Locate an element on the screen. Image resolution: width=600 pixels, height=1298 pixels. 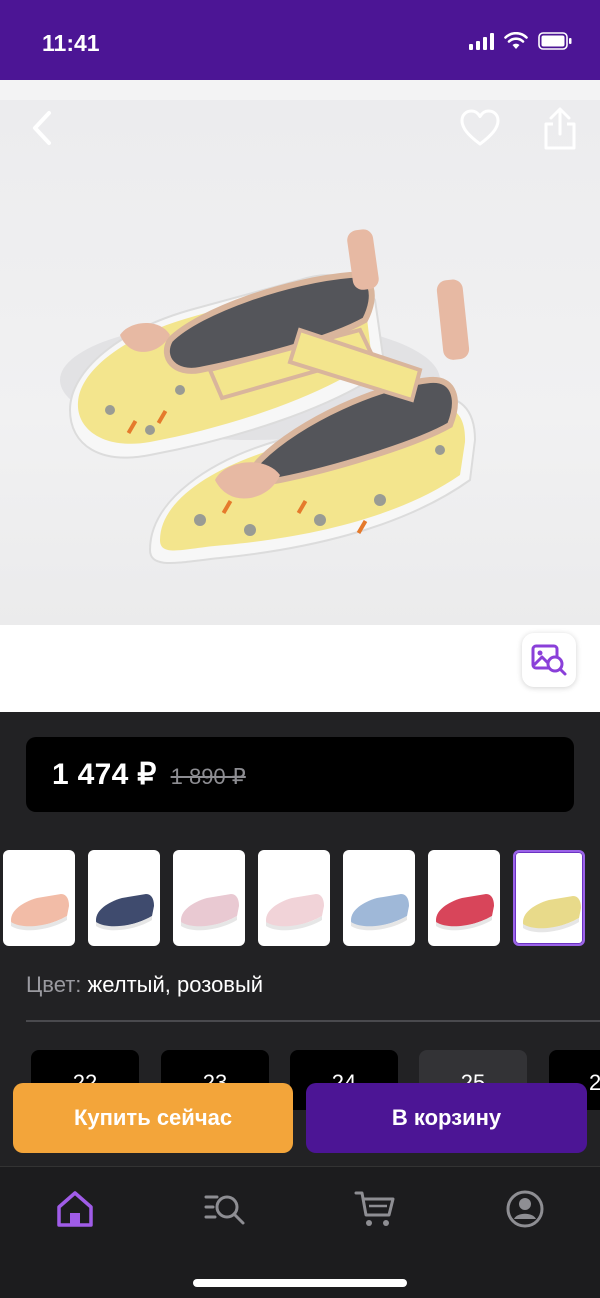
status-icons is located at coordinates (520, 41).